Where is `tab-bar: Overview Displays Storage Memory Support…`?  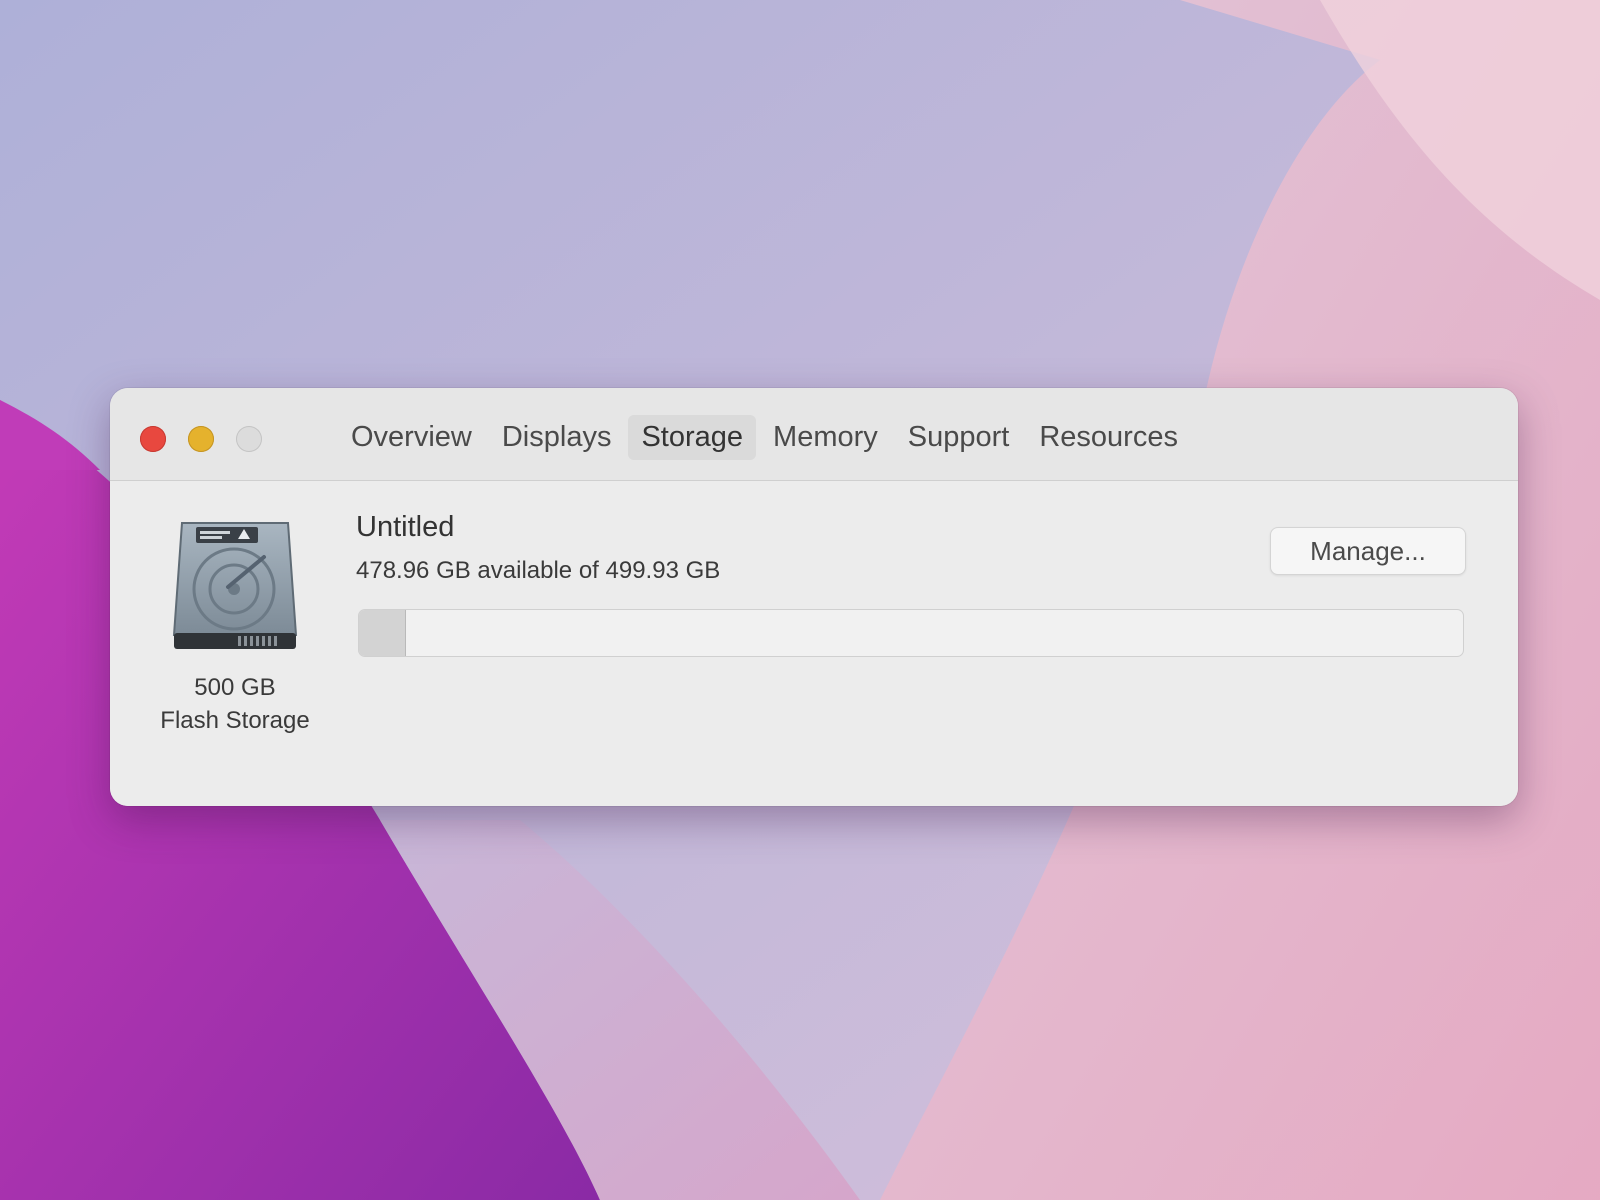
tab-bar: Overview Displays Storage Memory Support… is located at coordinates (766, 437).